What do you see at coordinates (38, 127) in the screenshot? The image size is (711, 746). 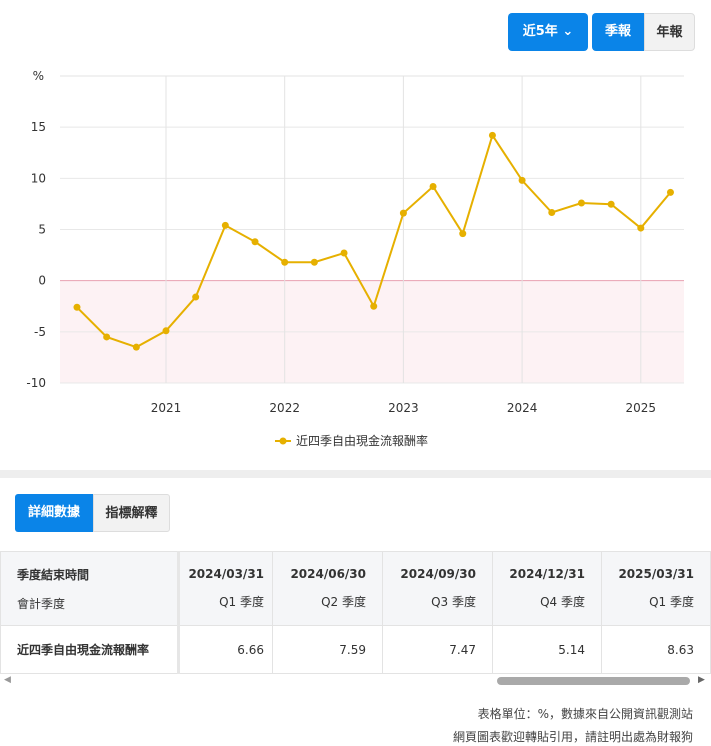 I see `y-tick-label: 15` at bounding box center [38, 127].